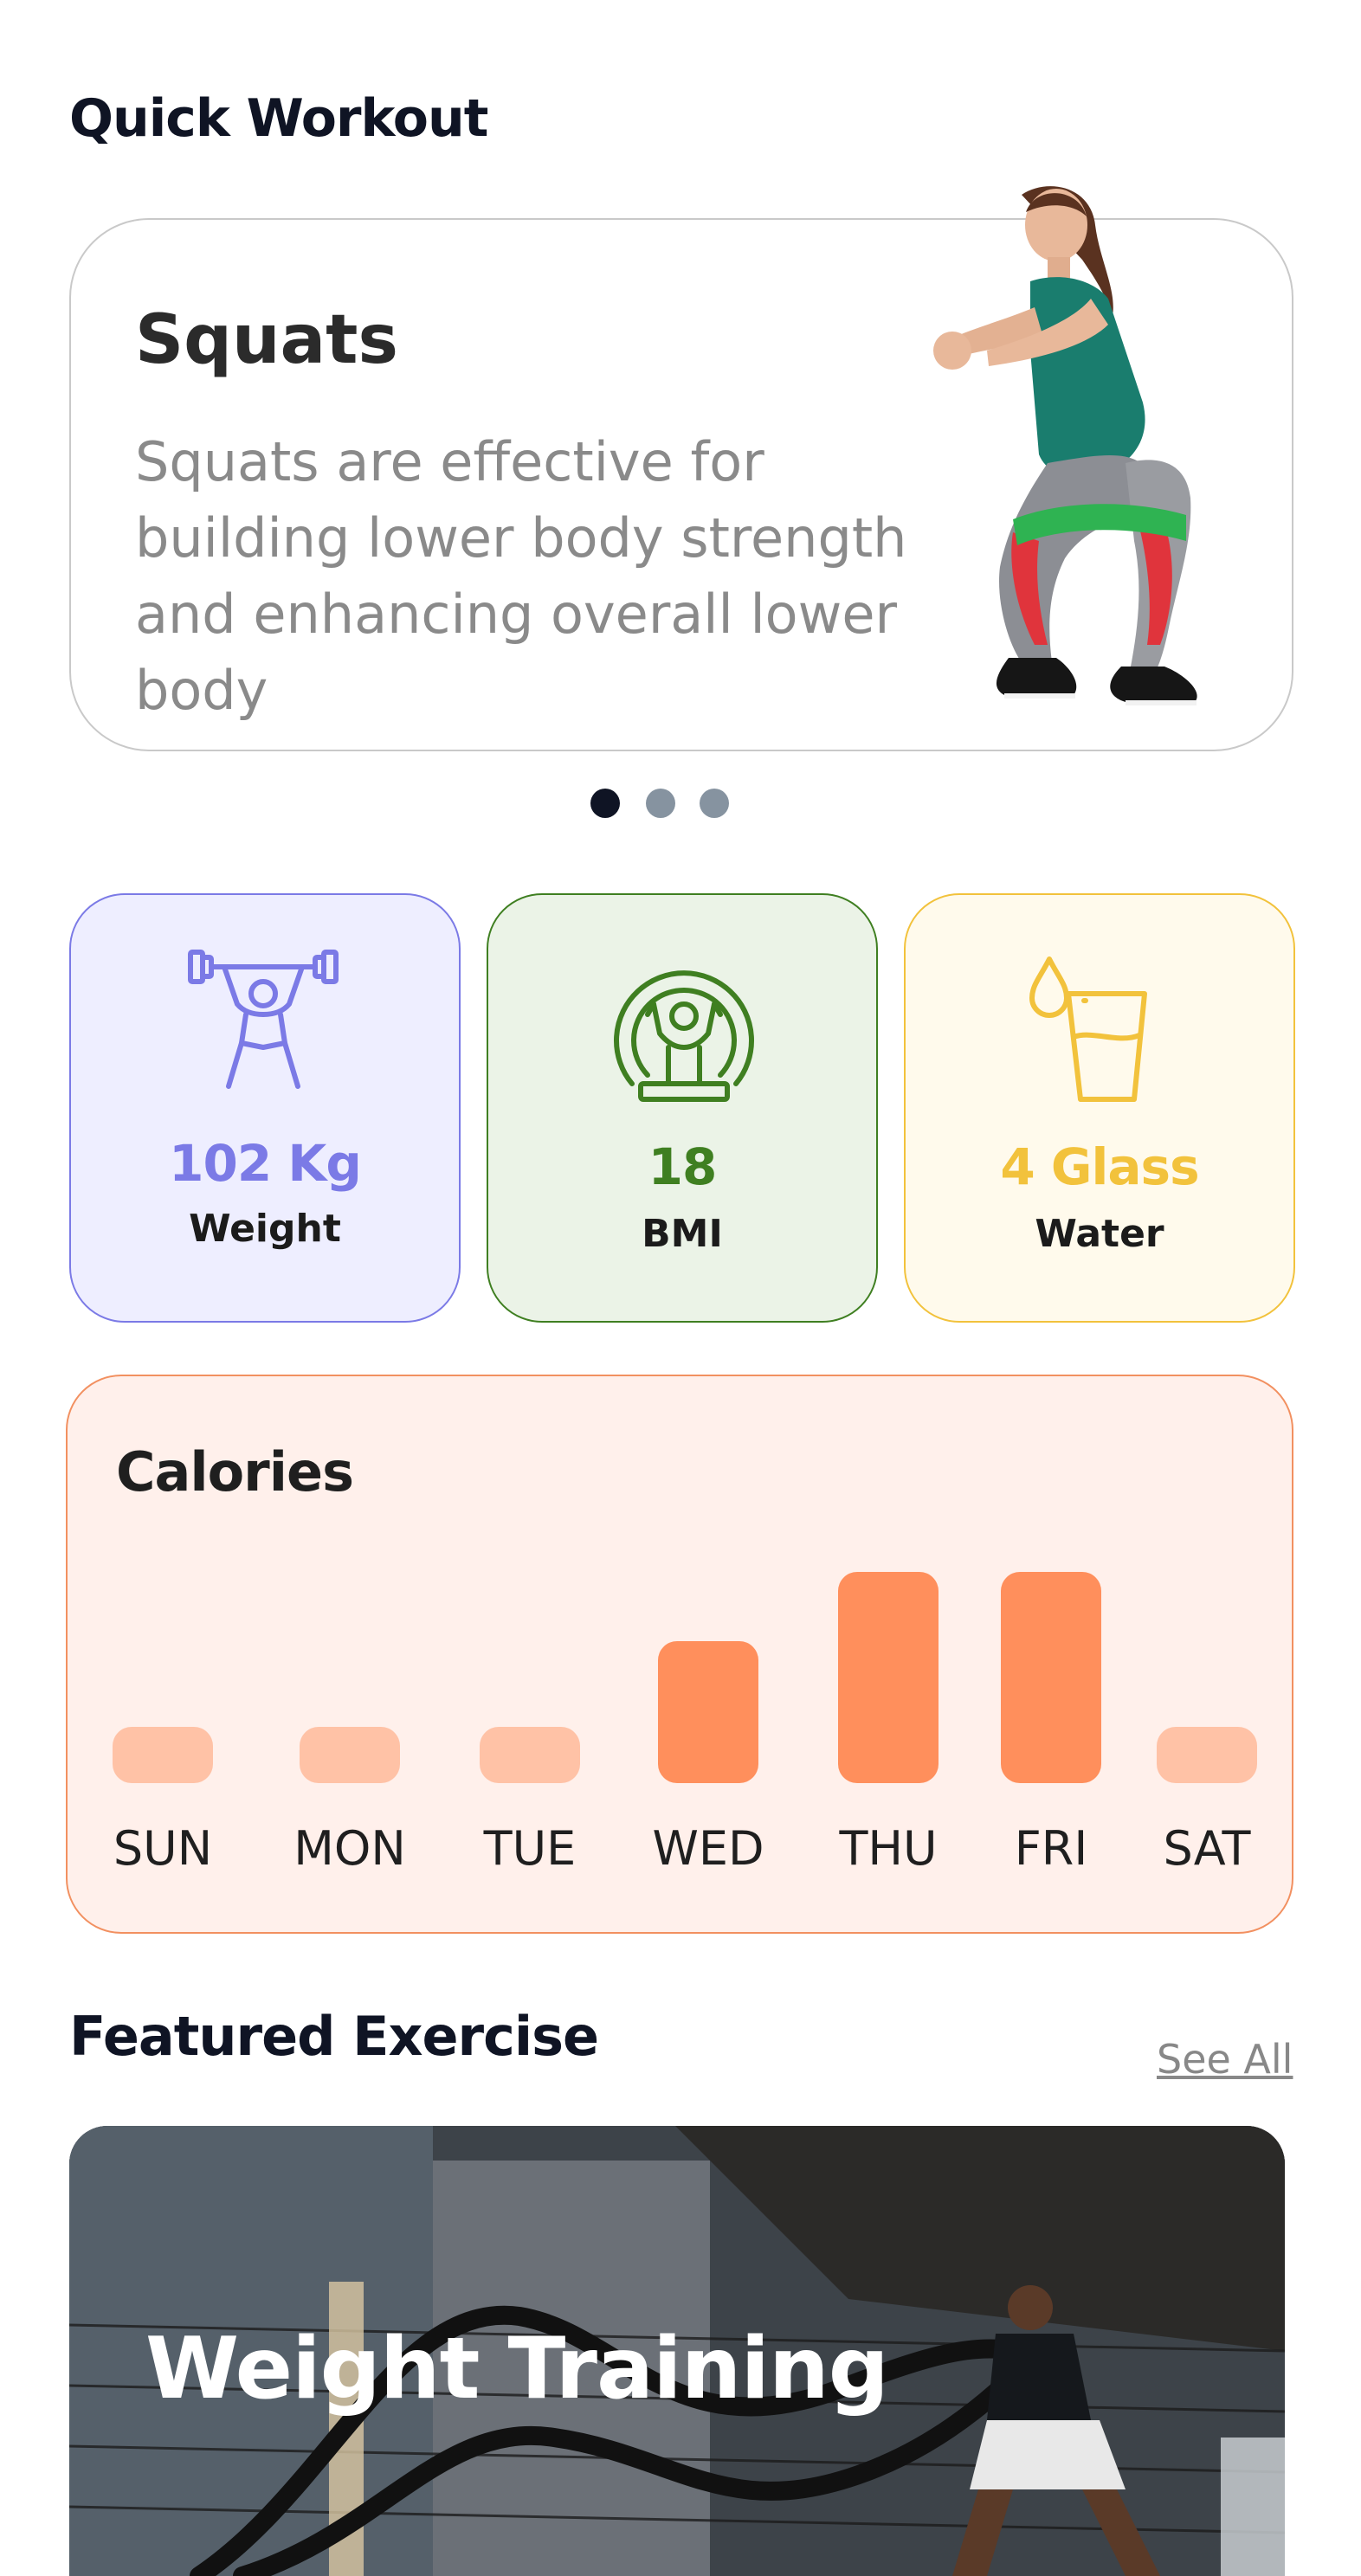 This screenshot has width=1361, height=2576. What do you see at coordinates (350, 1755) in the screenshot?
I see `calories-bar-mon` at bounding box center [350, 1755].